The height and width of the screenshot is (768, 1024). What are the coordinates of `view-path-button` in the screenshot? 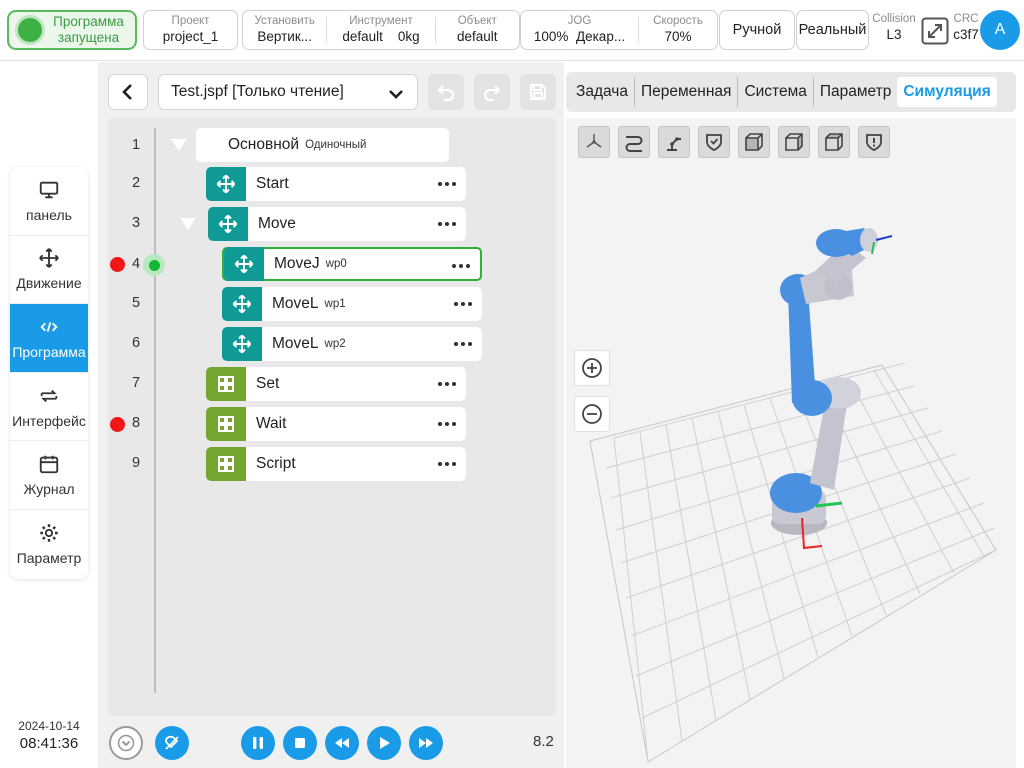 It's located at (634, 142).